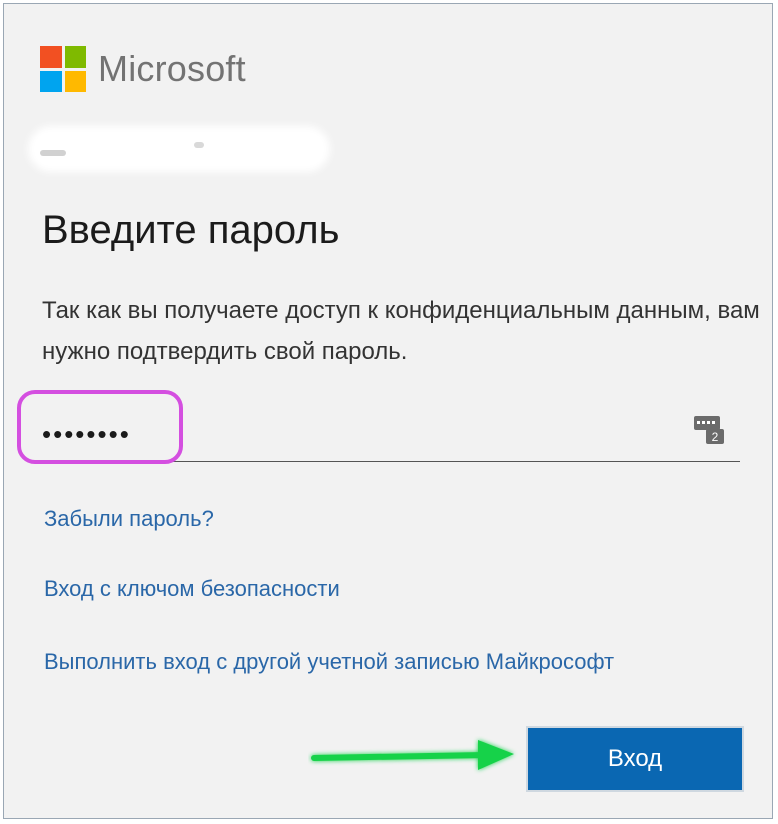 This screenshot has height=824, width=778. What do you see at coordinates (715, 437) in the screenshot?
I see `svg-text: 2` at bounding box center [715, 437].